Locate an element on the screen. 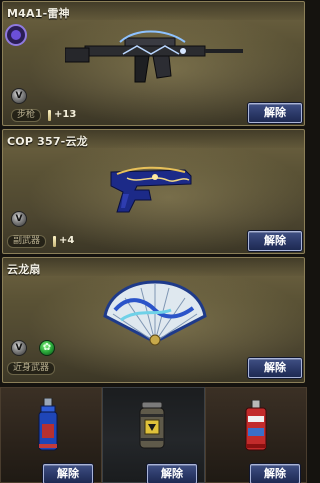 This screenshot has height=483, width=320. card-title-bar is located at coordinates (153, 267).